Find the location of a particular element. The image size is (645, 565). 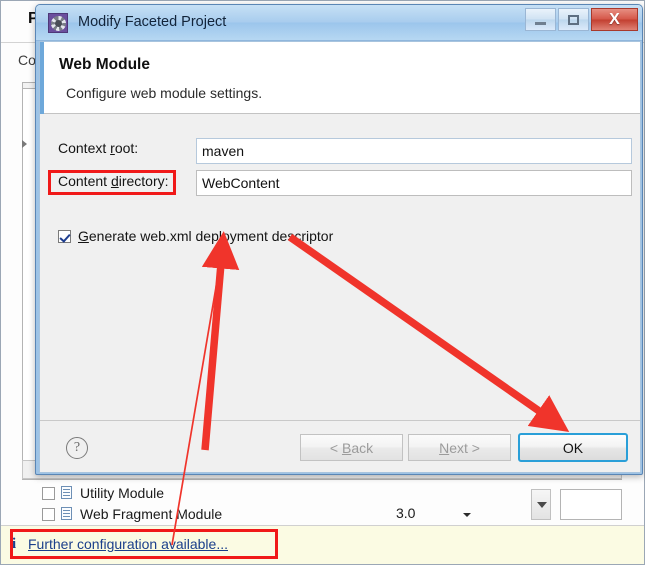

gear-icon is located at coordinates (58, 23).